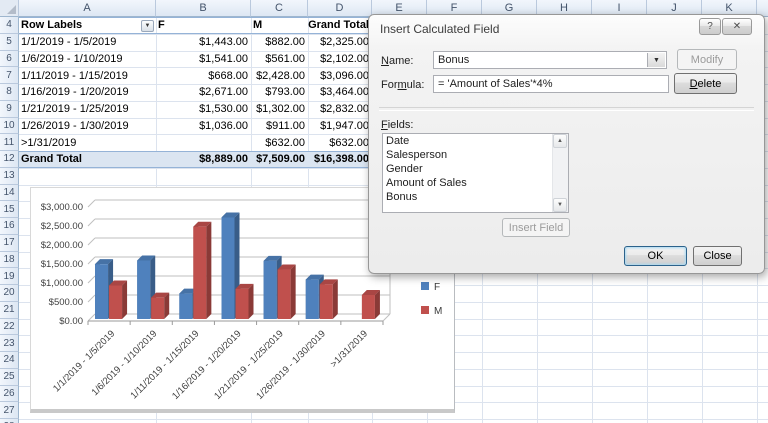 The height and width of the screenshot is (423, 768). What do you see at coordinates (340, 126) in the screenshot?
I see `pivot-cell-total: $1,947.00` at bounding box center [340, 126].